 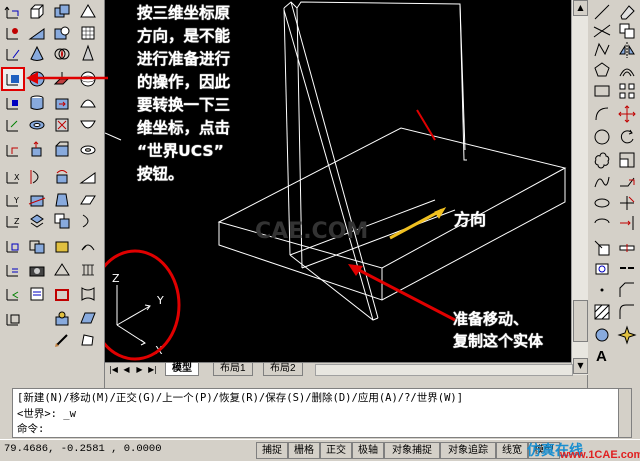 I want to click on insert-block-icon, so click(x=602, y=248).